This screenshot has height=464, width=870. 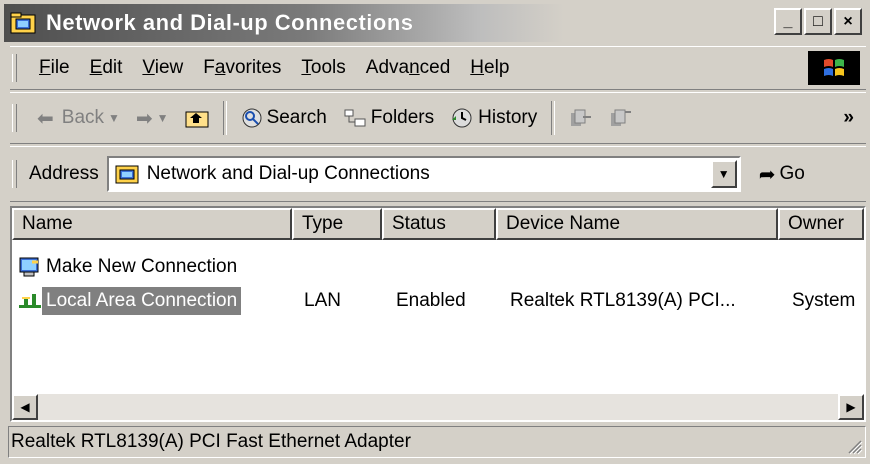 What do you see at coordinates (834, 68) in the screenshot?
I see `windows-logo-icon` at bounding box center [834, 68].